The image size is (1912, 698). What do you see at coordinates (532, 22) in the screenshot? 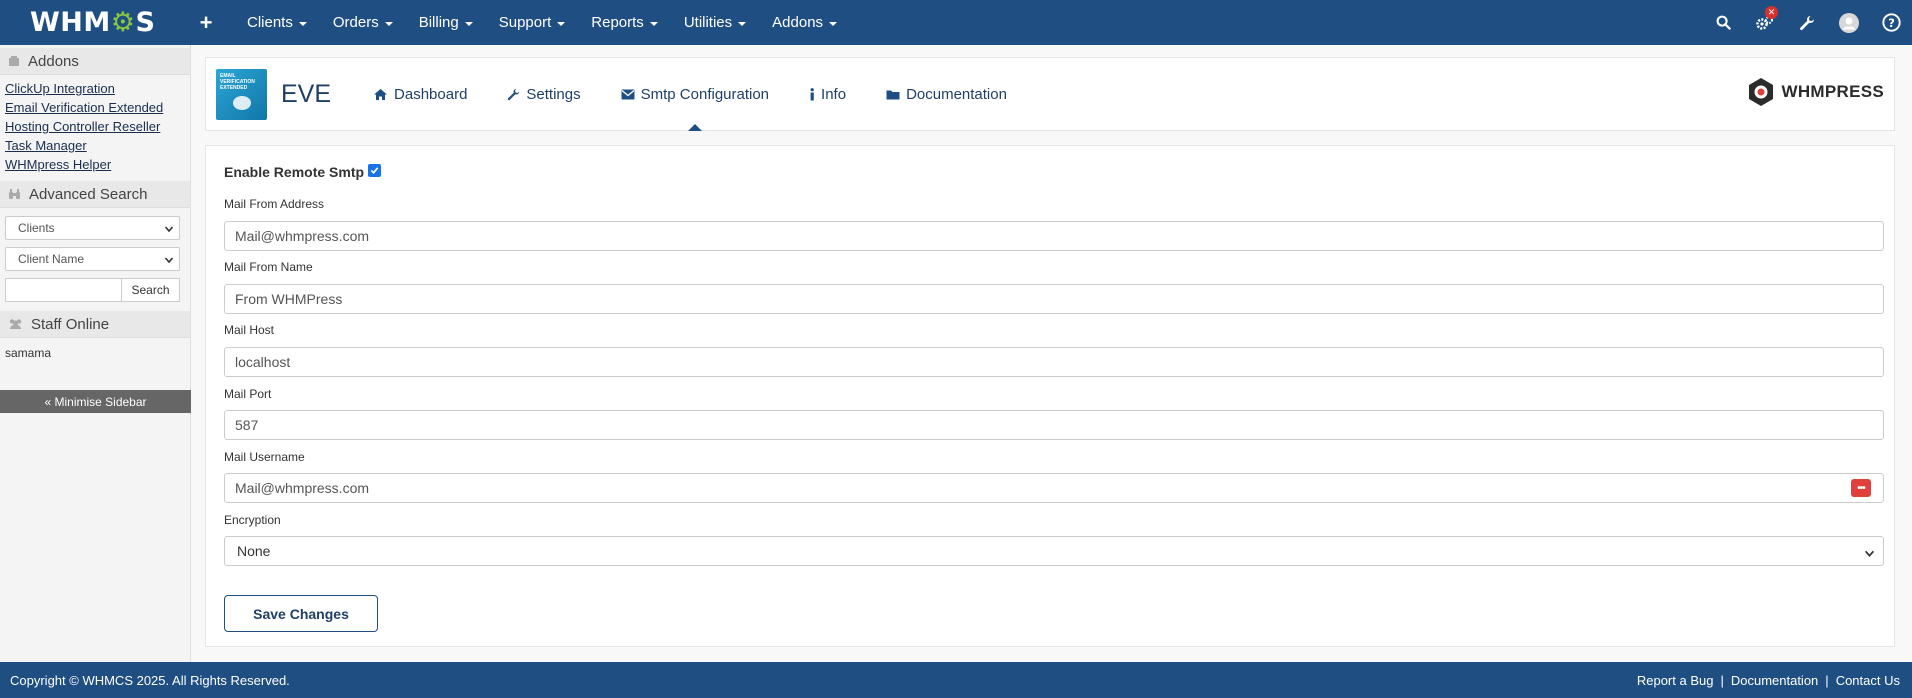
I see `nav-support: Support` at bounding box center [532, 22].